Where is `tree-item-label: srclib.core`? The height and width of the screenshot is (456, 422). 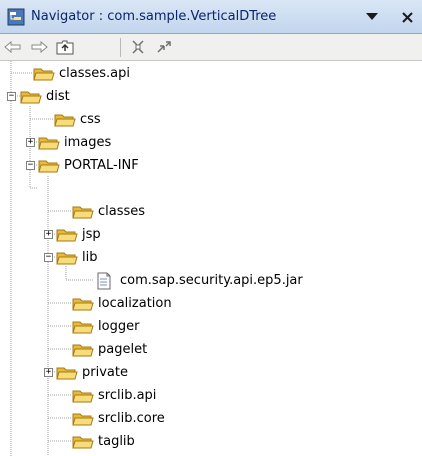
tree-item-label: srclib.core is located at coordinates (131, 418).